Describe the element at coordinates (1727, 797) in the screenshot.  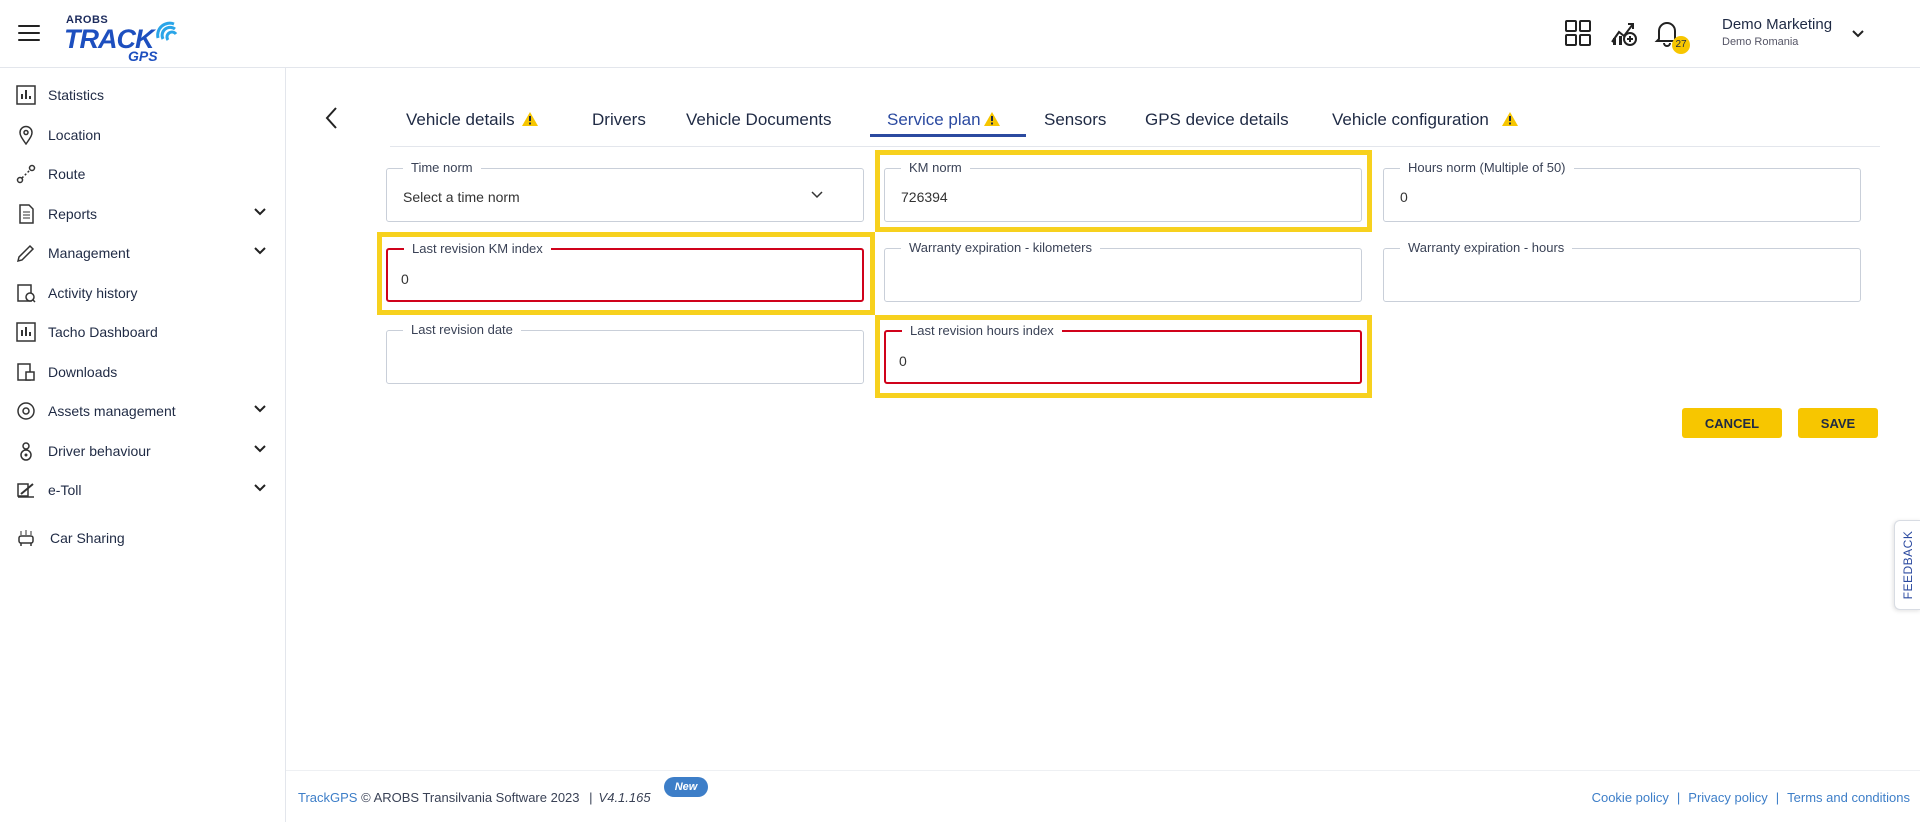
I see `privacy-policy-link: Privacy policy` at that location.